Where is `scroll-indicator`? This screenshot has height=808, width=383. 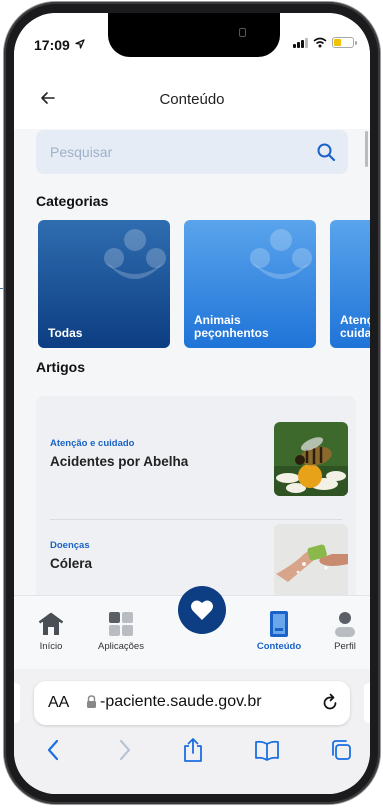
scroll-indicator is located at coordinates (366, 149).